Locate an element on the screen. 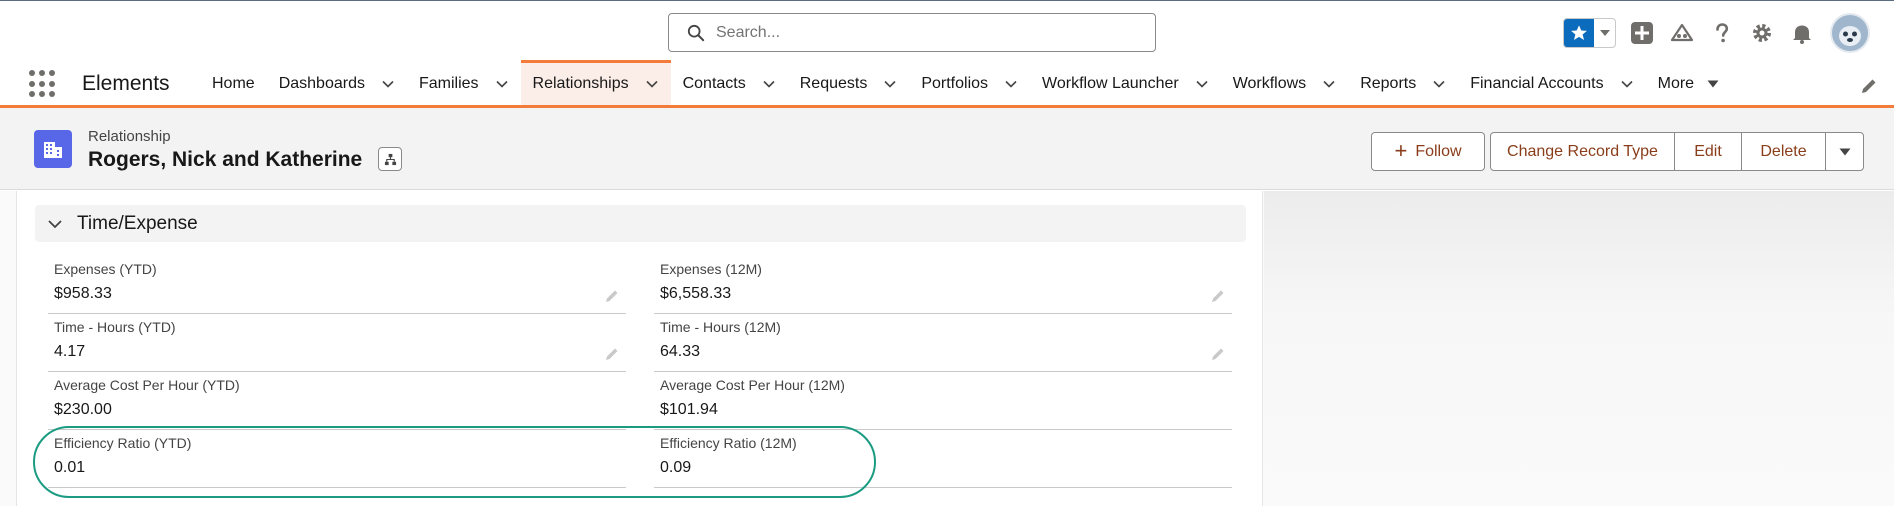 The width and height of the screenshot is (1894, 506). favorites-menu-caret-icon is located at coordinates (1604, 33).